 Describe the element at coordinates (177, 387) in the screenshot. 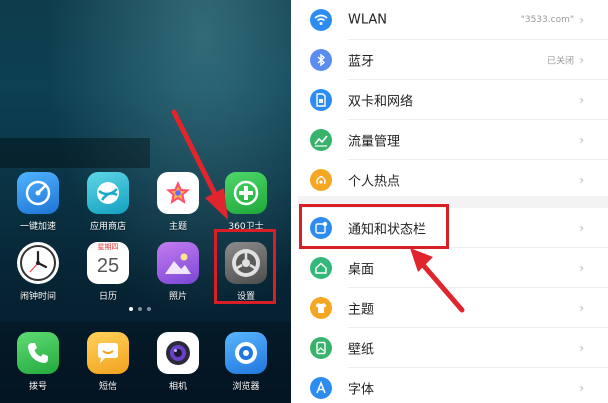

I see `app-label: 相机` at that location.